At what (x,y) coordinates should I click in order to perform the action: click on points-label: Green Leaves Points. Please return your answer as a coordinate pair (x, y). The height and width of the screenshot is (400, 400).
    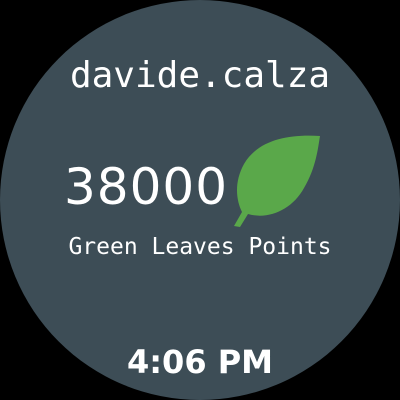
    Looking at the image, I should click on (200, 247).